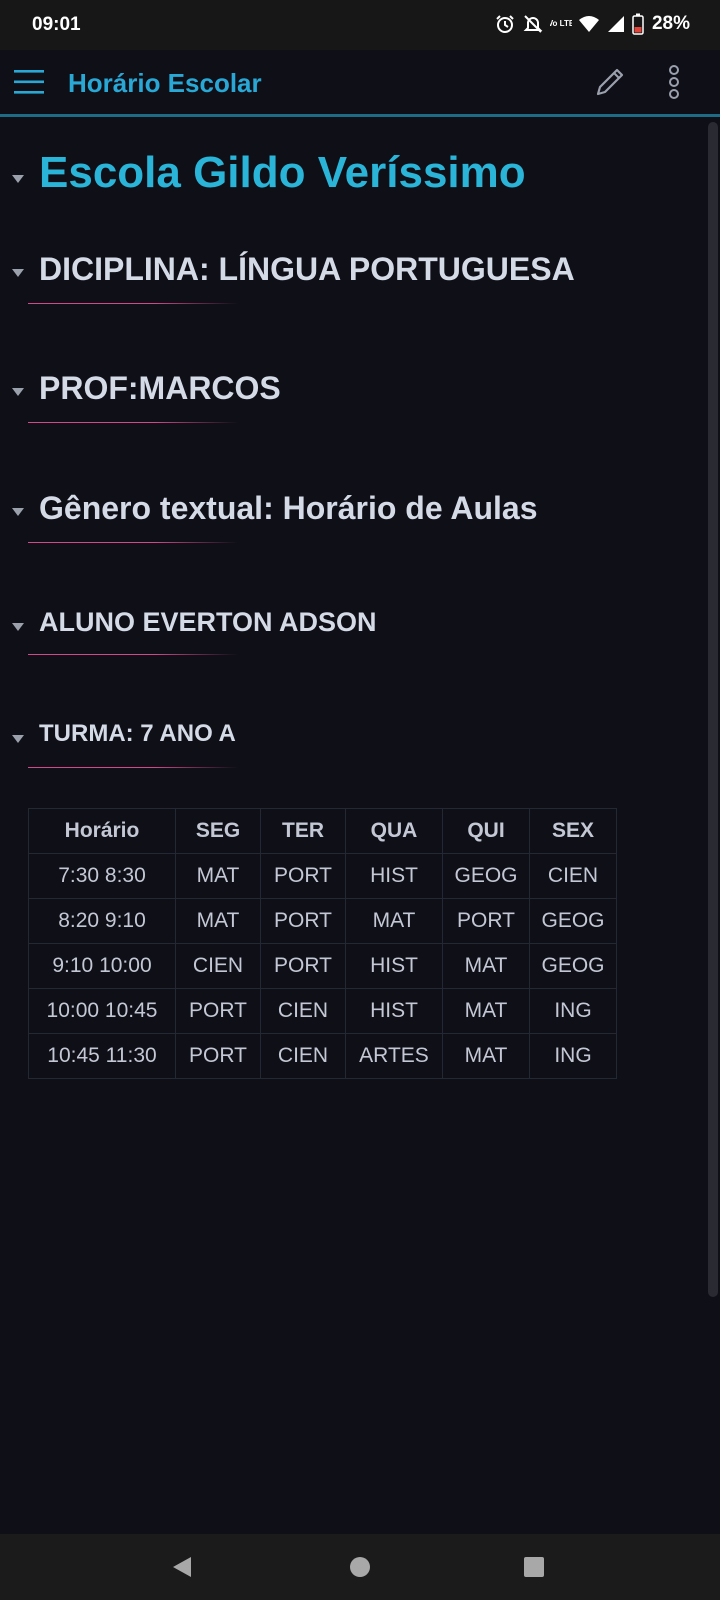 The height and width of the screenshot is (1600, 720). I want to click on genre-section: Gênero textual: Horário de Aulas, so click(350, 517).